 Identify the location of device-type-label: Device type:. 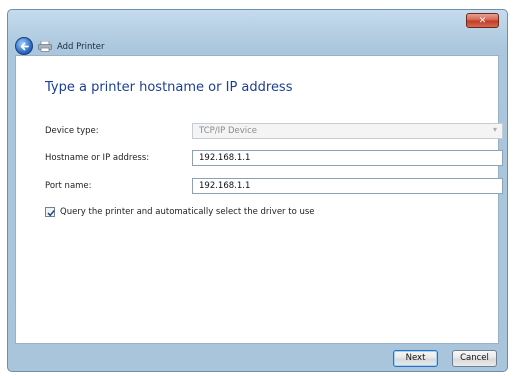
(72, 131).